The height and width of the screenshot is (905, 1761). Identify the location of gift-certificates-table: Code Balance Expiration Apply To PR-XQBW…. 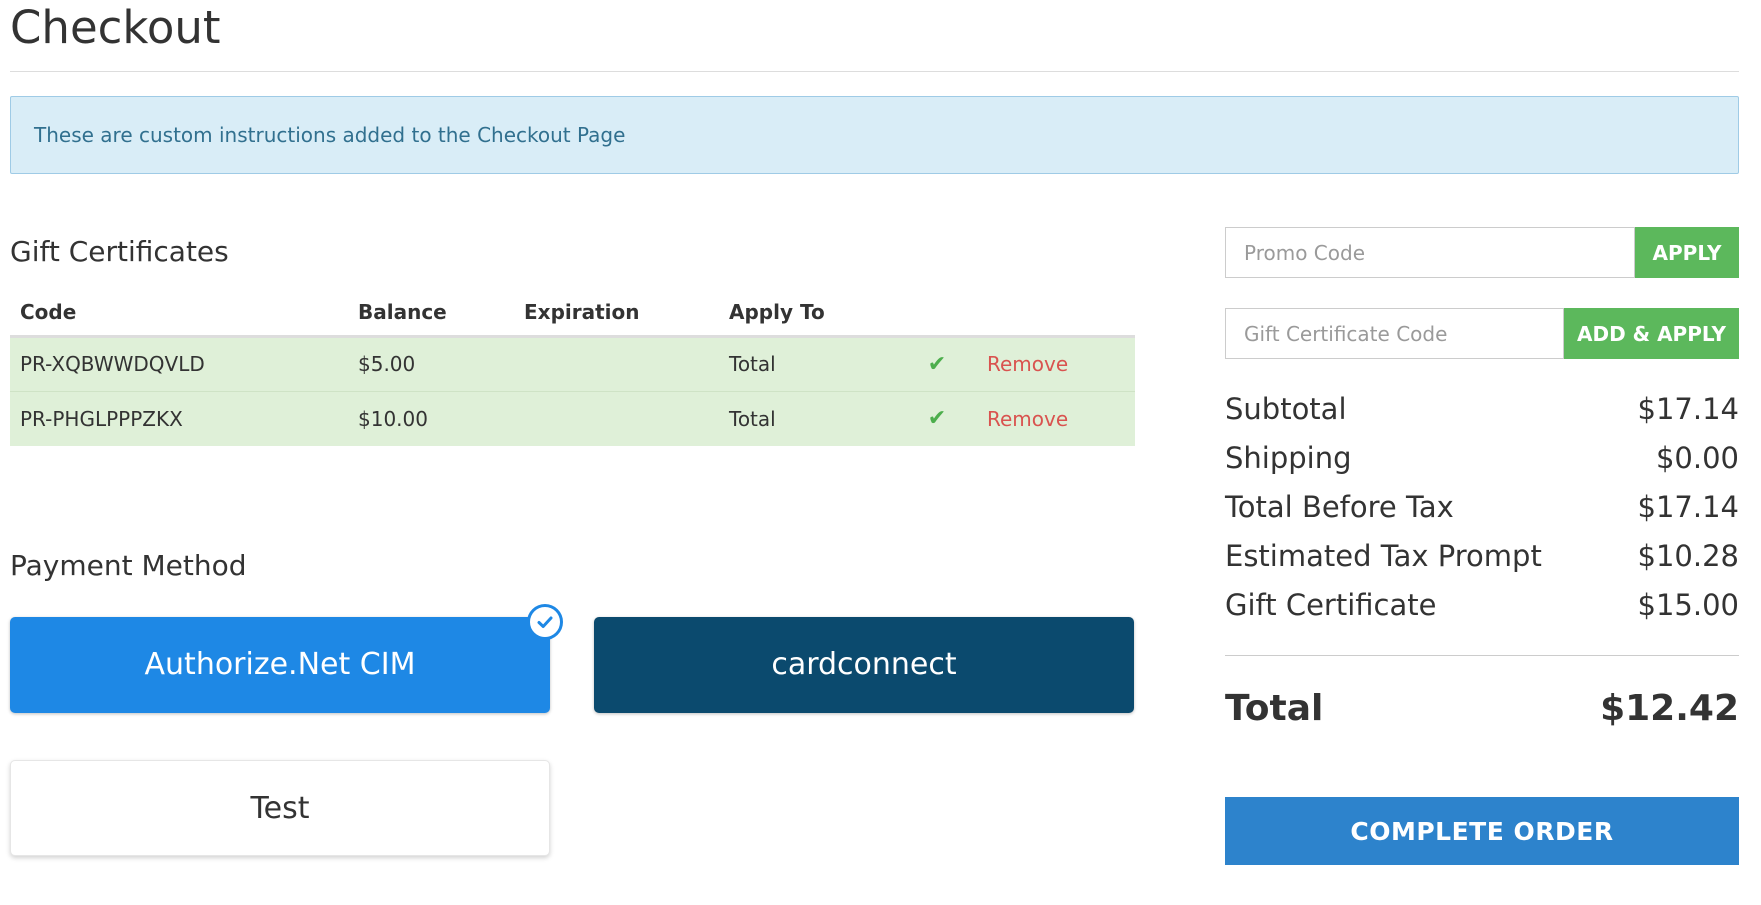
(572, 368).